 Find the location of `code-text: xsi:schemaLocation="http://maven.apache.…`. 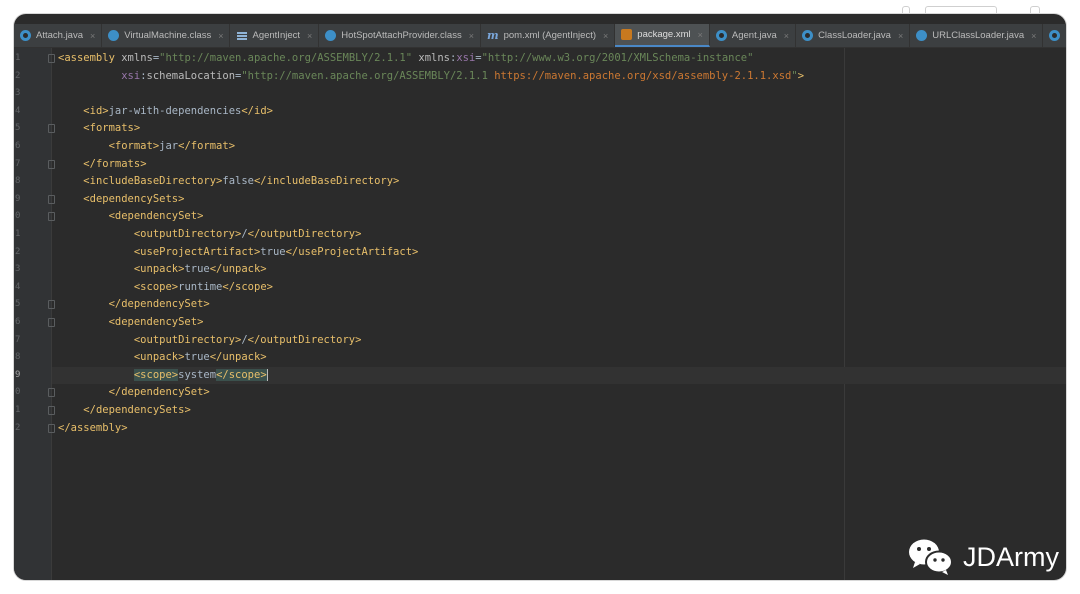

code-text: xsi:schemaLocation="http://maven.apache.… is located at coordinates (463, 75).